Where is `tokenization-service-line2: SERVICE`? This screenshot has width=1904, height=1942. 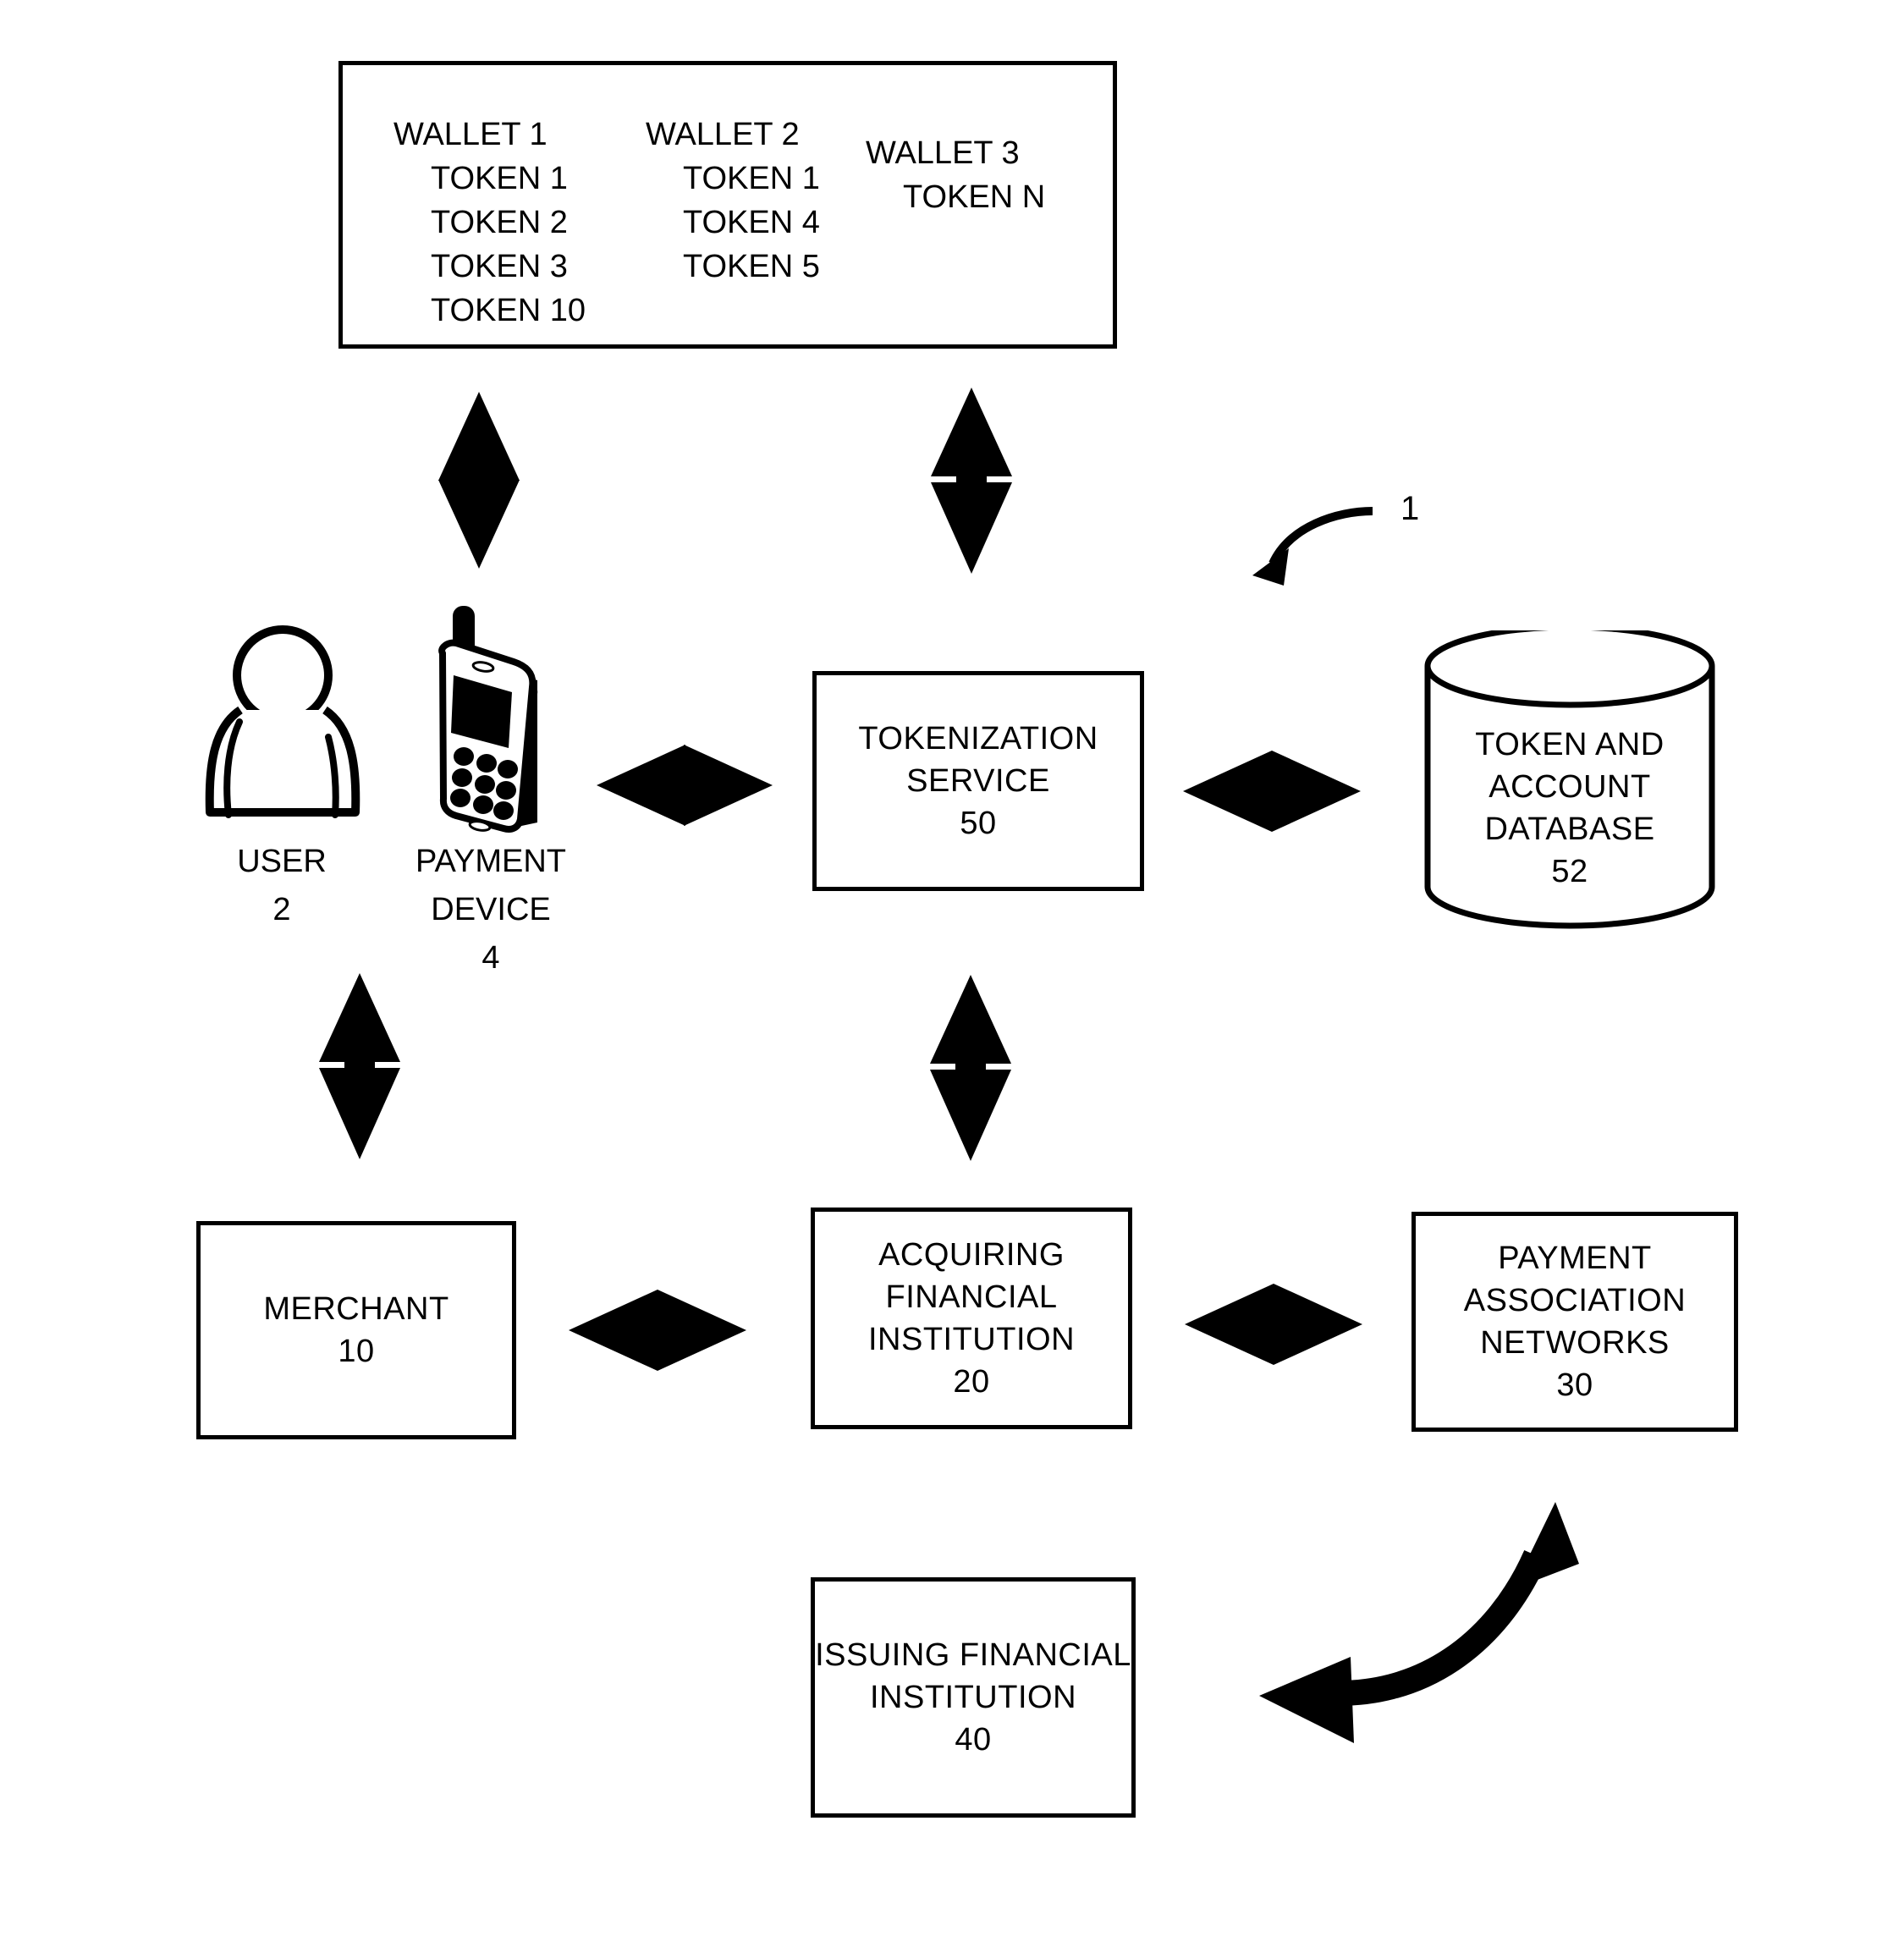 tokenization-service-line2: SERVICE is located at coordinates (978, 781).